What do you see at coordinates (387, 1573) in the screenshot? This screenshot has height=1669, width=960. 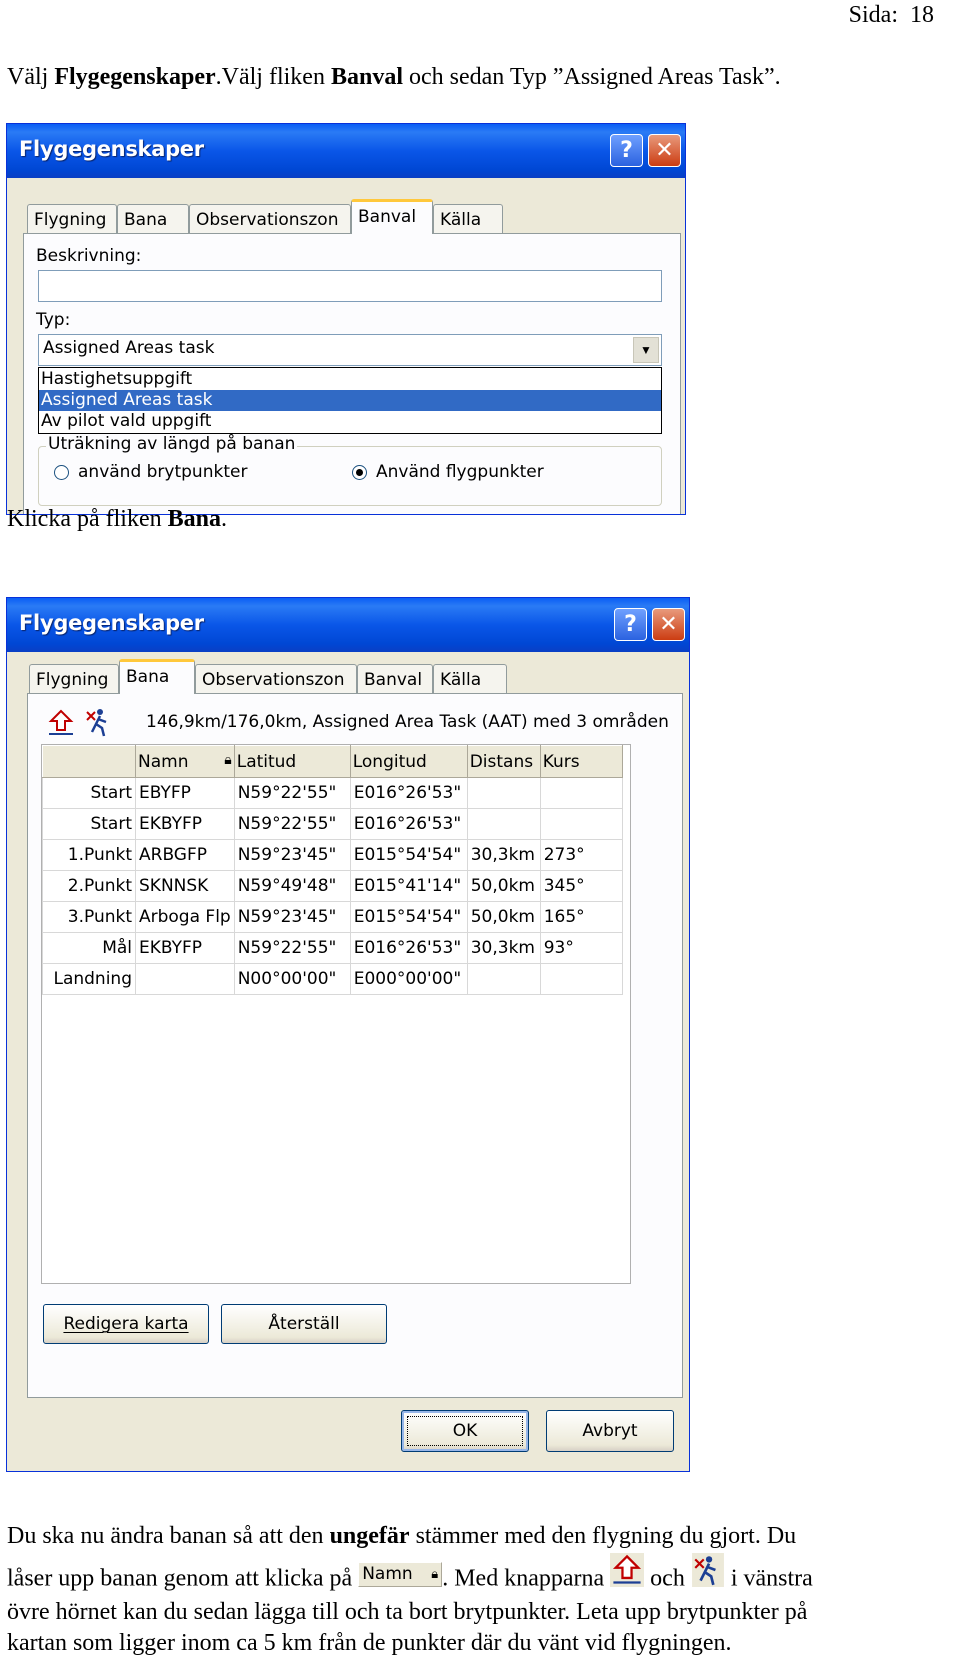 I see `inline-namn-label: Namn` at bounding box center [387, 1573].